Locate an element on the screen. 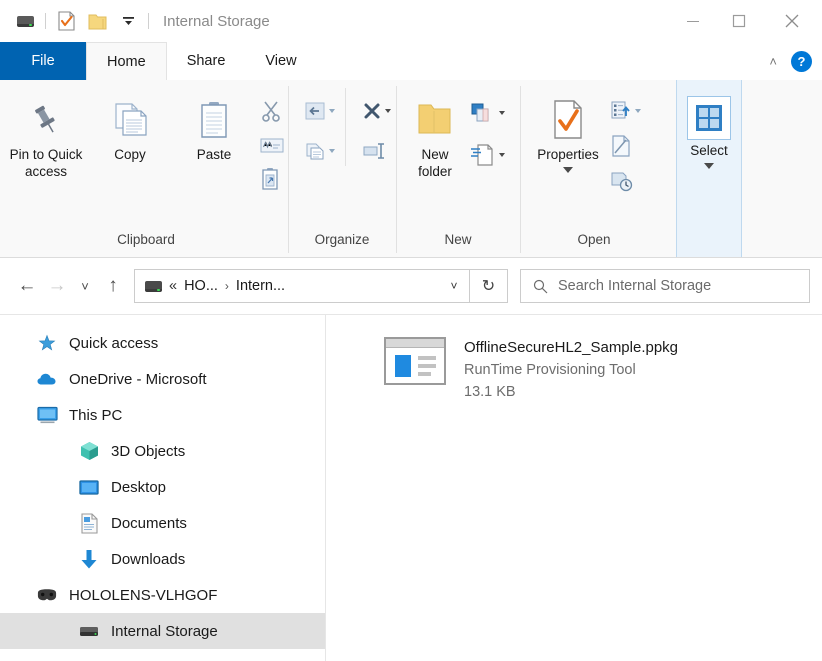  breadcrumb-overflow-icon: « is located at coordinates (173, 286).